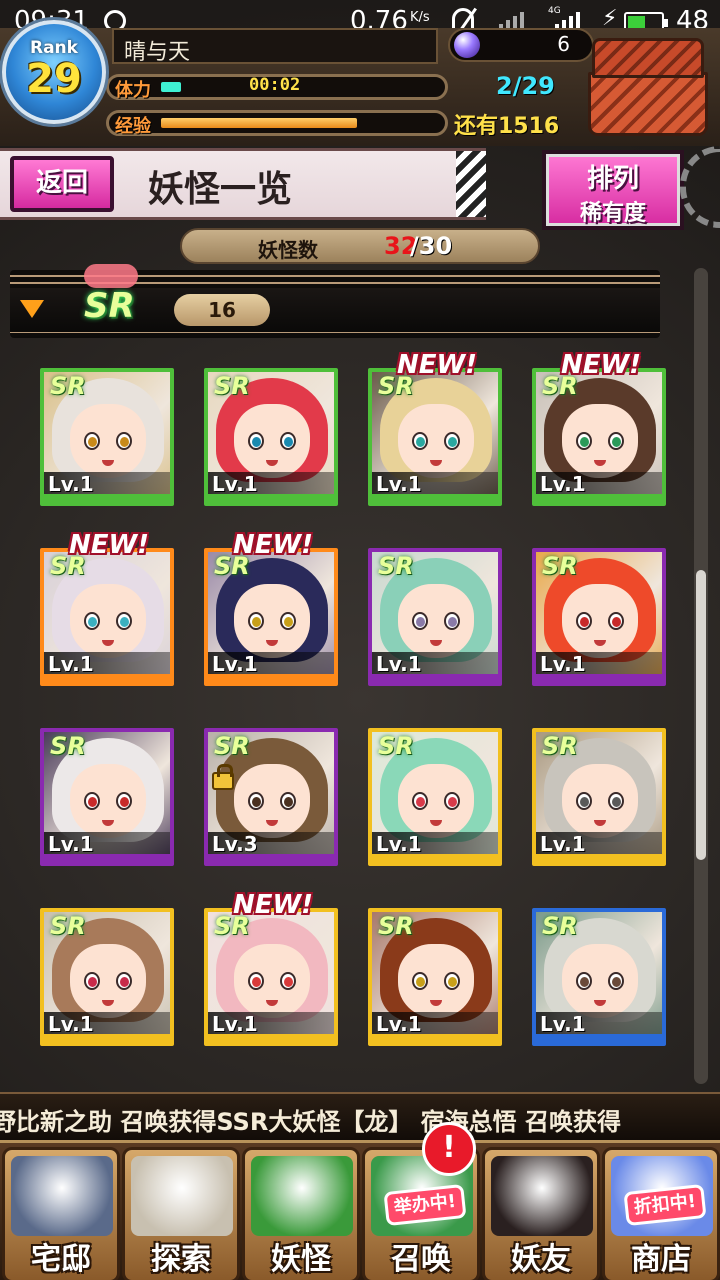 The image size is (720, 1280). What do you see at coordinates (181, 1259) in the screenshot?
I see `nav-label: 探索` at bounding box center [181, 1259].